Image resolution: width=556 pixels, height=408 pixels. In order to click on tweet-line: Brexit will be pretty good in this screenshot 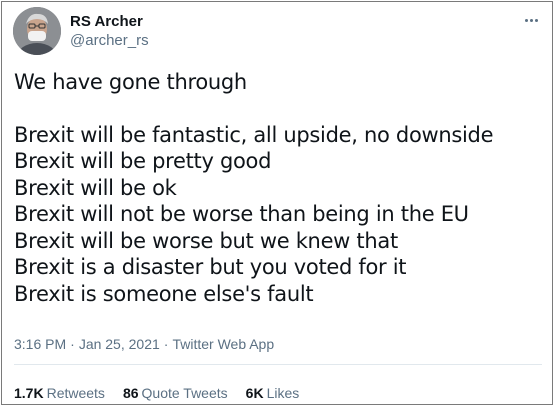, I will do `click(143, 161)`.